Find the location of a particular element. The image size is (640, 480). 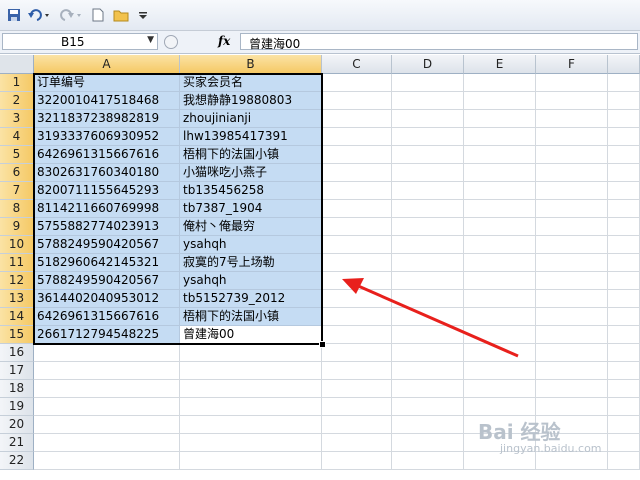

annotation-arrow-icon is located at coordinates (430, 318).